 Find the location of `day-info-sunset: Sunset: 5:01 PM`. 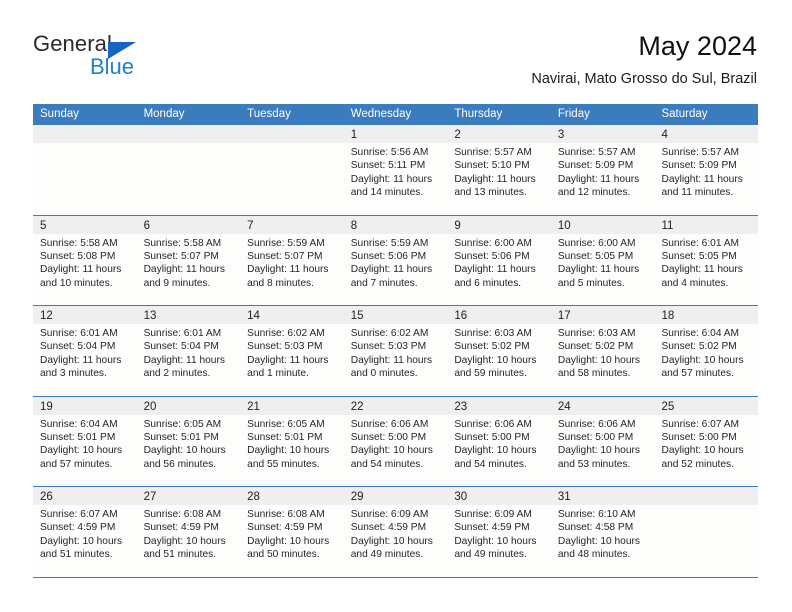

day-info-sunset: Sunset: 5:01 PM is located at coordinates (181, 437).